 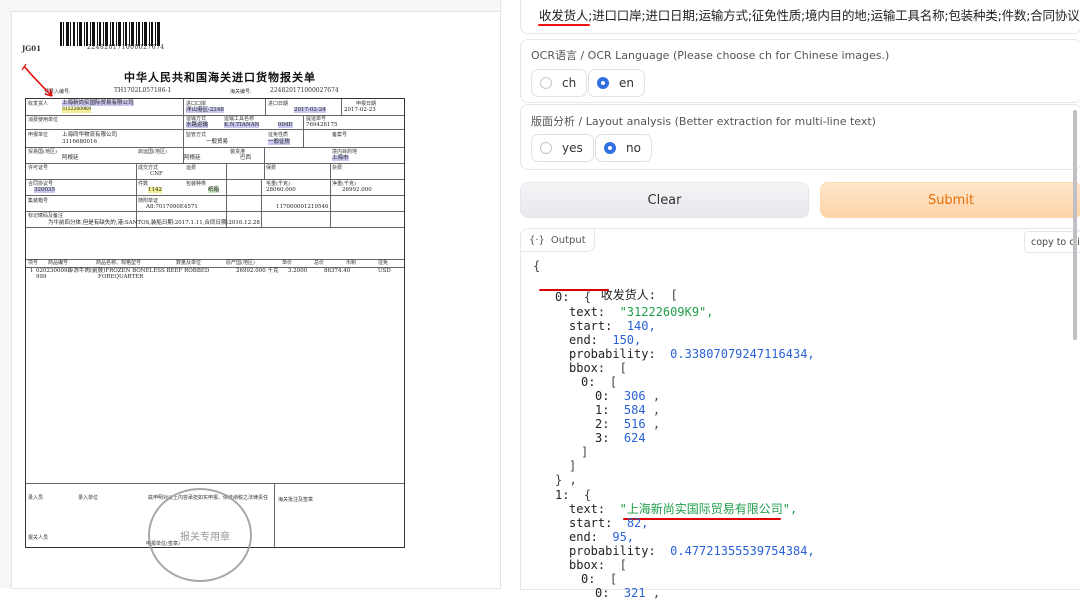 I want to click on copy-to-clipboard-button: copy to cli, so click(x=1052, y=242).